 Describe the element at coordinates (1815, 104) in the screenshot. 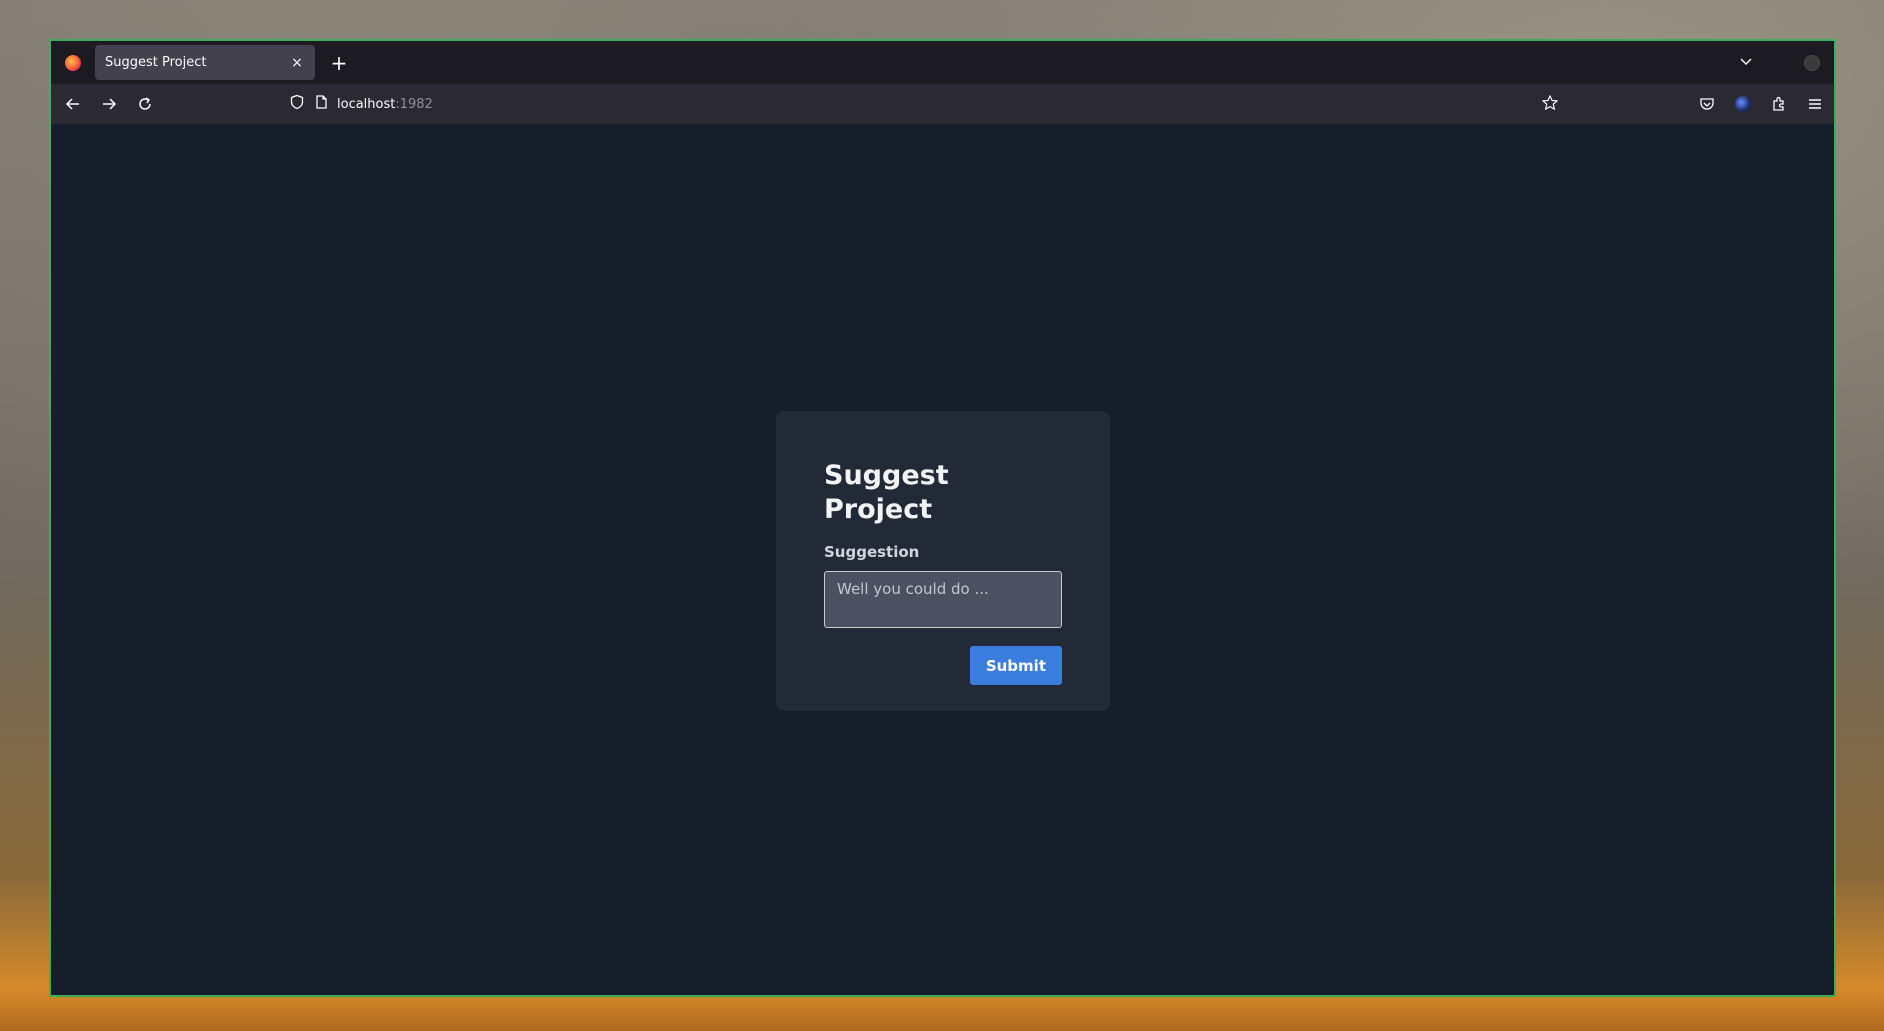

I see `menu-icon` at that location.